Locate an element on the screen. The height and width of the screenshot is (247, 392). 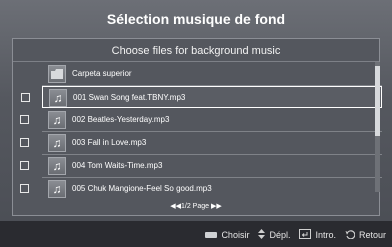
enter-icon is located at coordinates (305, 235).